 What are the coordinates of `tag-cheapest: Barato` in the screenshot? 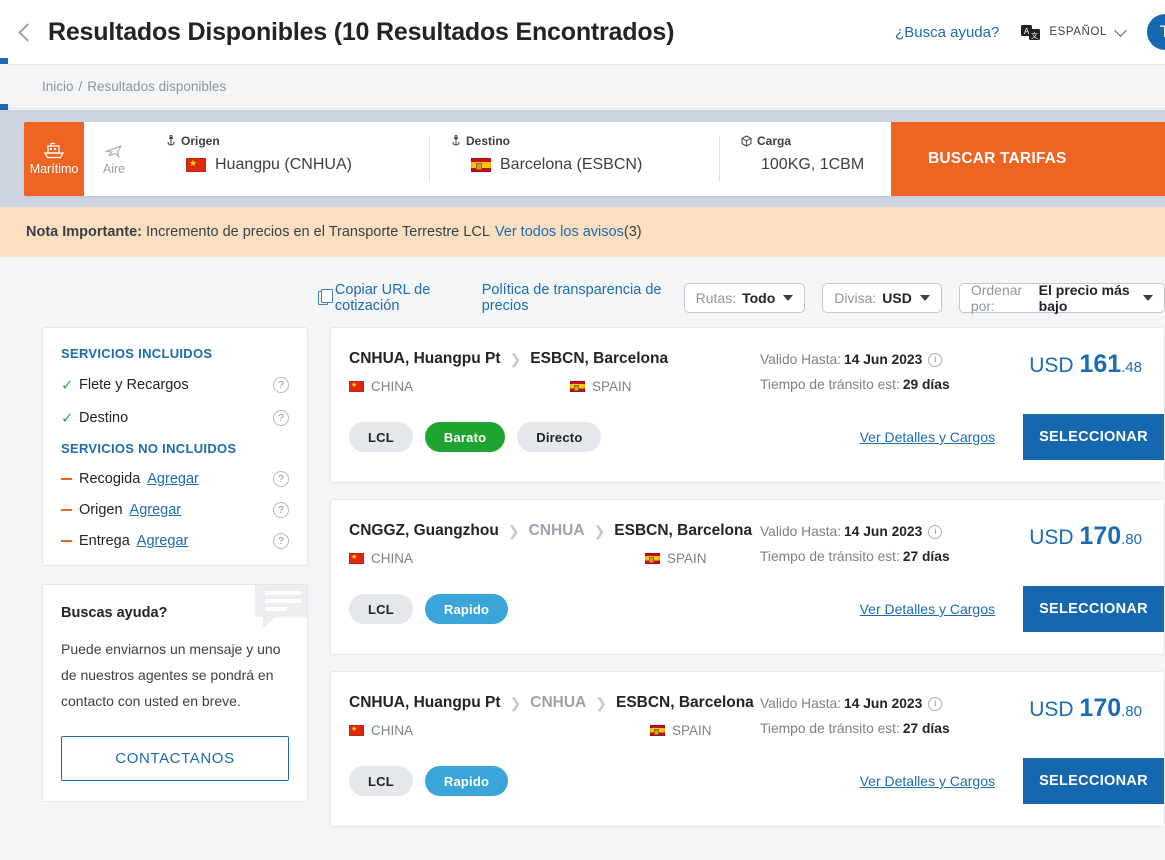 It's located at (465, 437).